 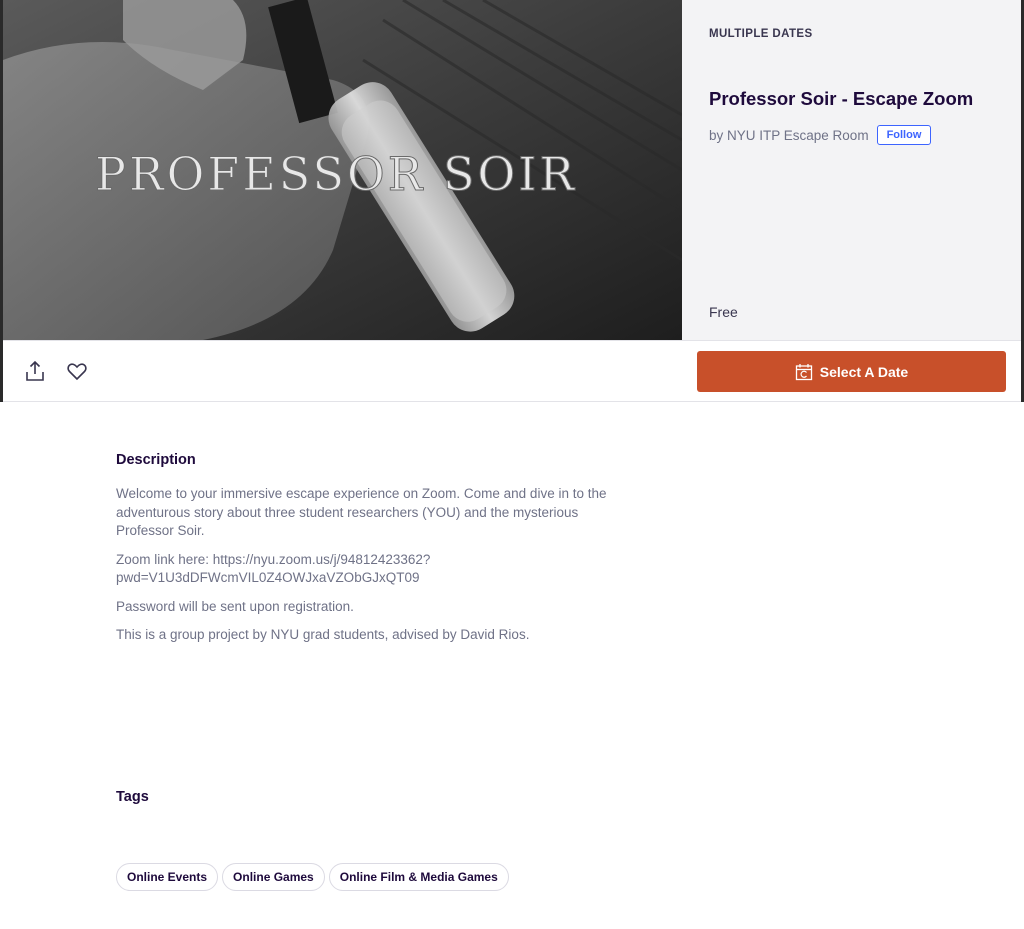 What do you see at coordinates (132, 797) in the screenshot?
I see `tags-heading: Tags` at bounding box center [132, 797].